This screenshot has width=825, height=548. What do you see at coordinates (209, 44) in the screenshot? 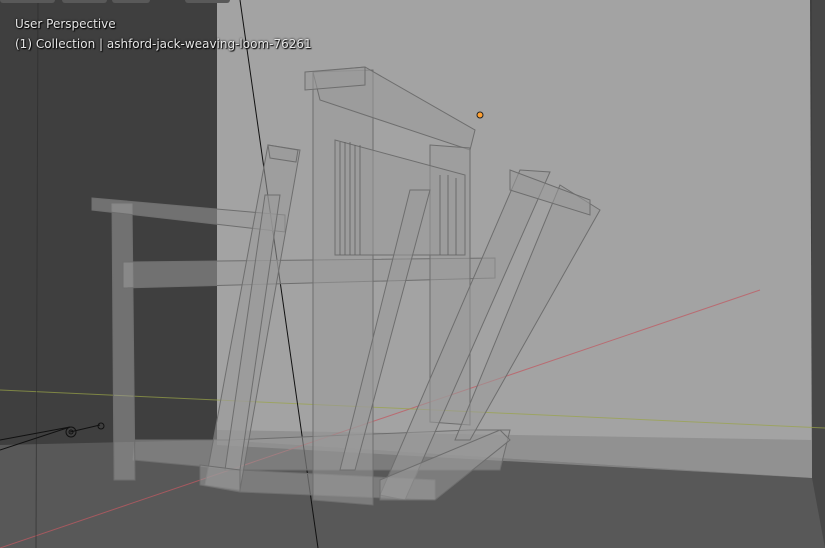
I see `active-object-name: ashford-jack-weaving-loom-76261` at bounding box center [209, 44].